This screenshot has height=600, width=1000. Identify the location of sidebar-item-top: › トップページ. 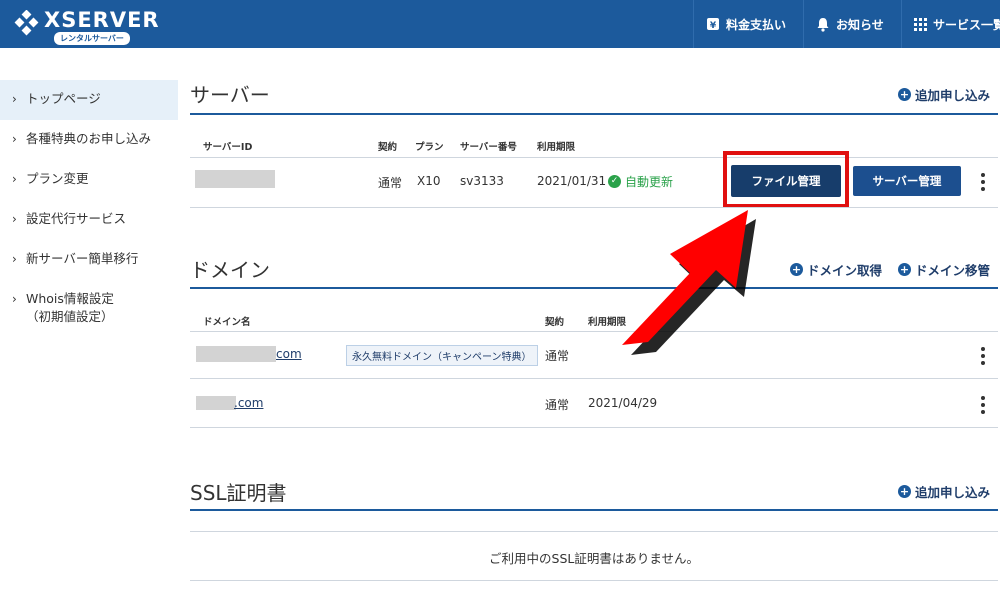
(89, 100).